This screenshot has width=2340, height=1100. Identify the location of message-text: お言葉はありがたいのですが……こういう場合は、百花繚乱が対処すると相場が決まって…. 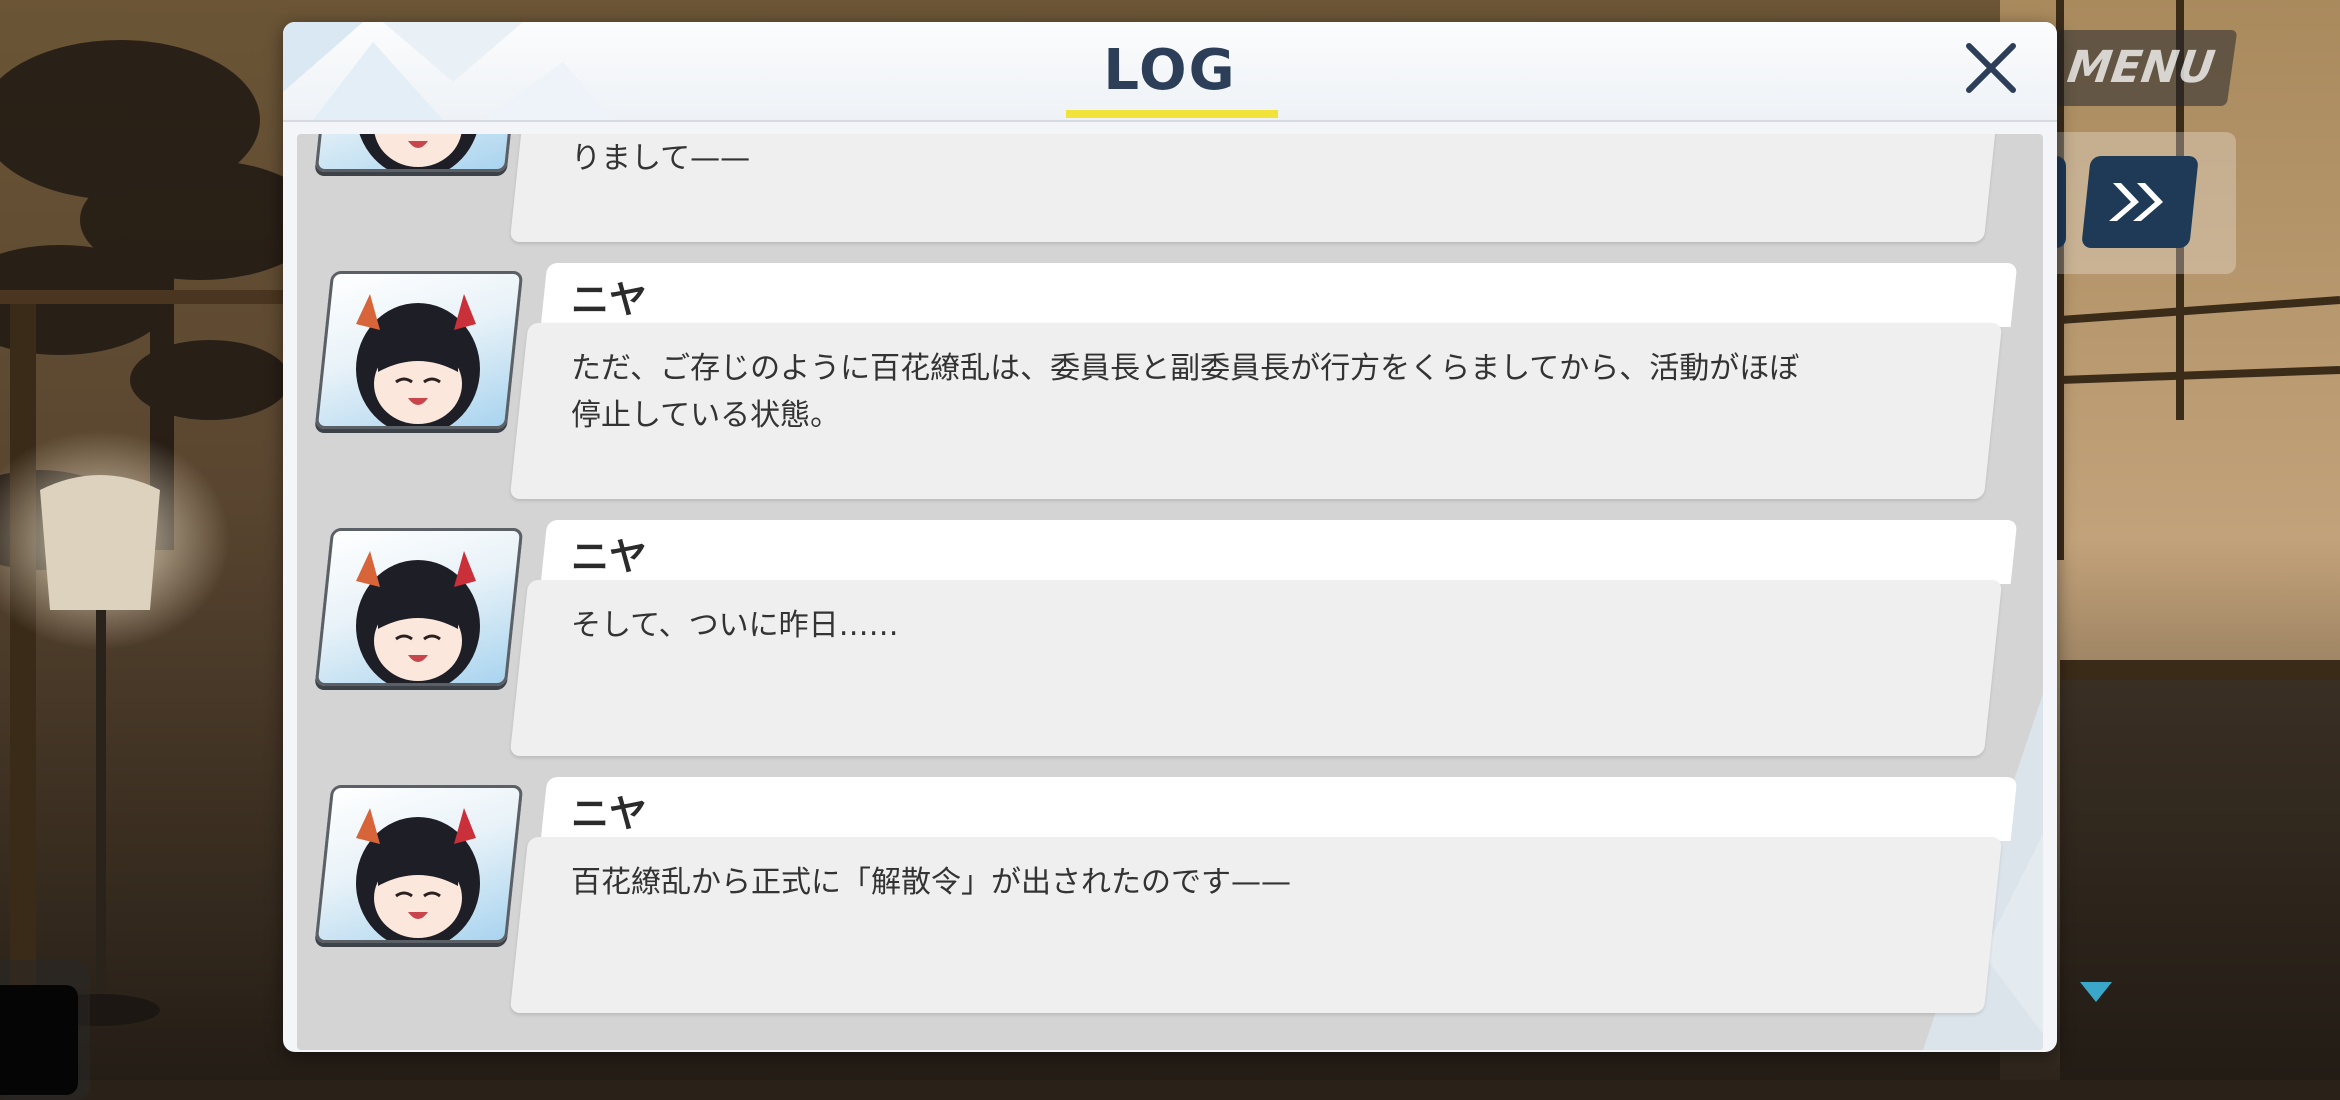
(661, 158).